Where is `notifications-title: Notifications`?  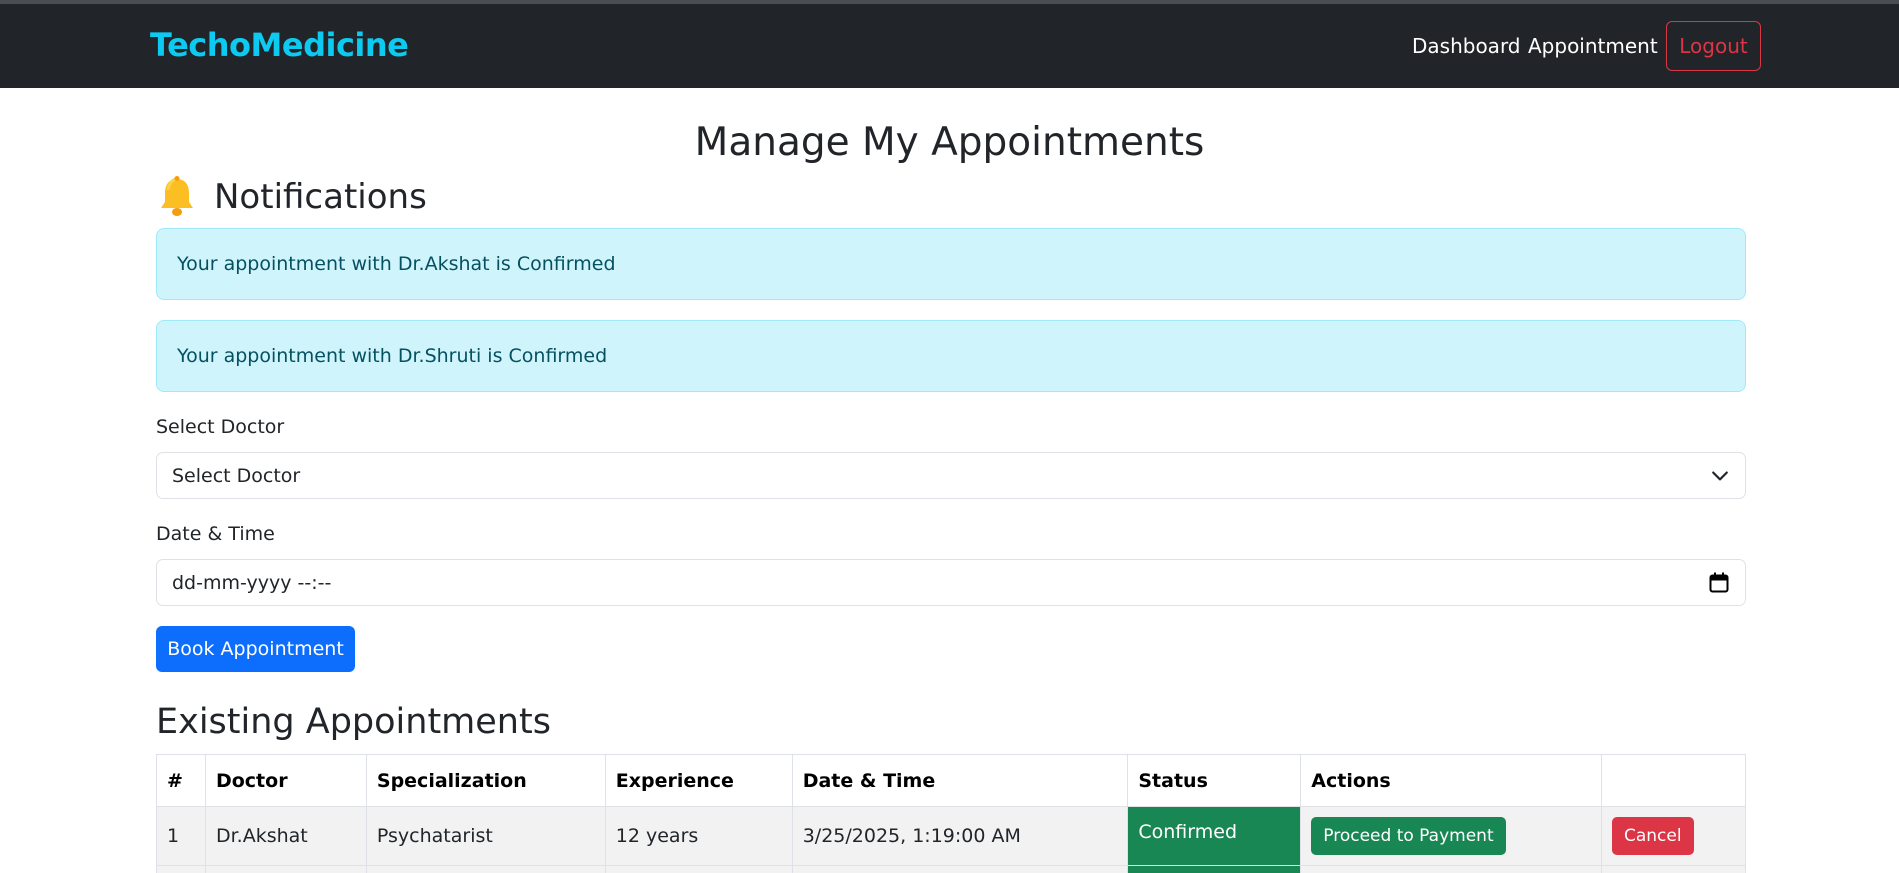
notifications-title: Notifications is located at coordinates (320, 197).